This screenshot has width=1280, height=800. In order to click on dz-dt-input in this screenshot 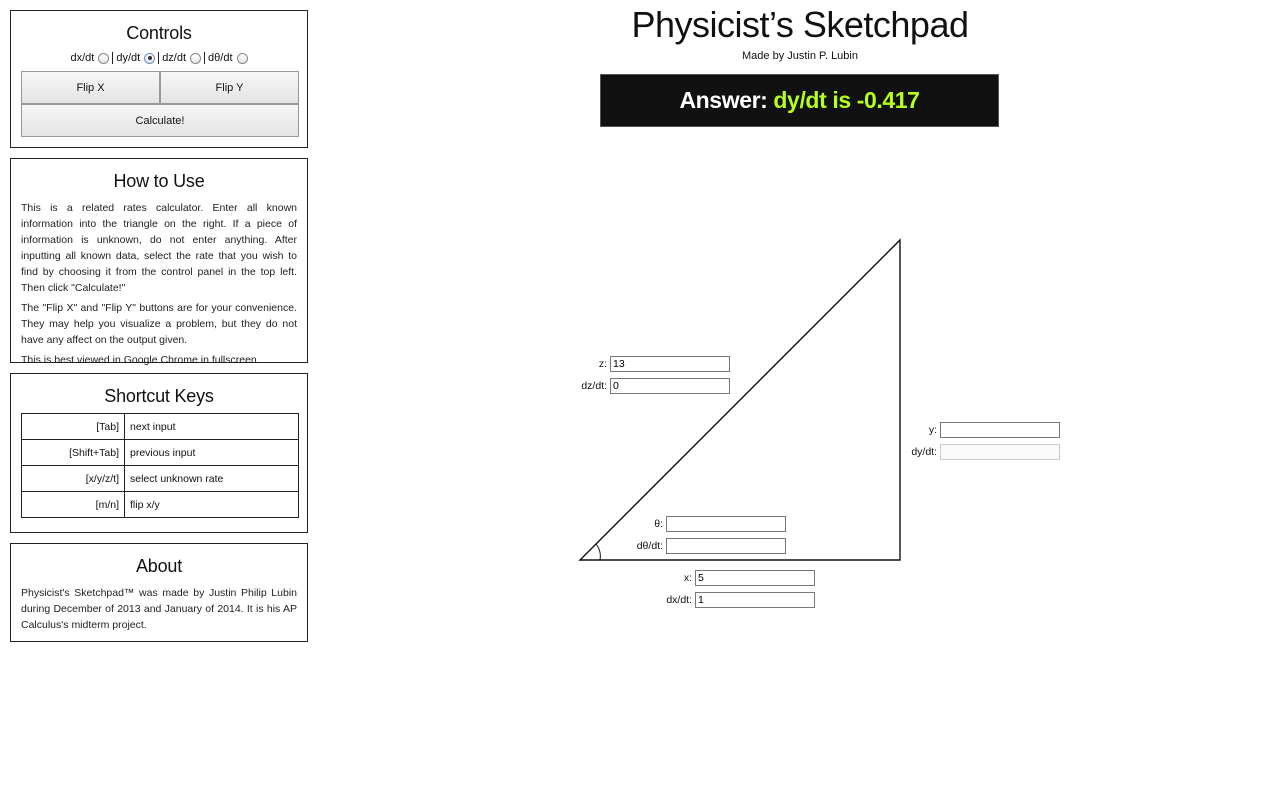, I will do `click(670, 386)`.